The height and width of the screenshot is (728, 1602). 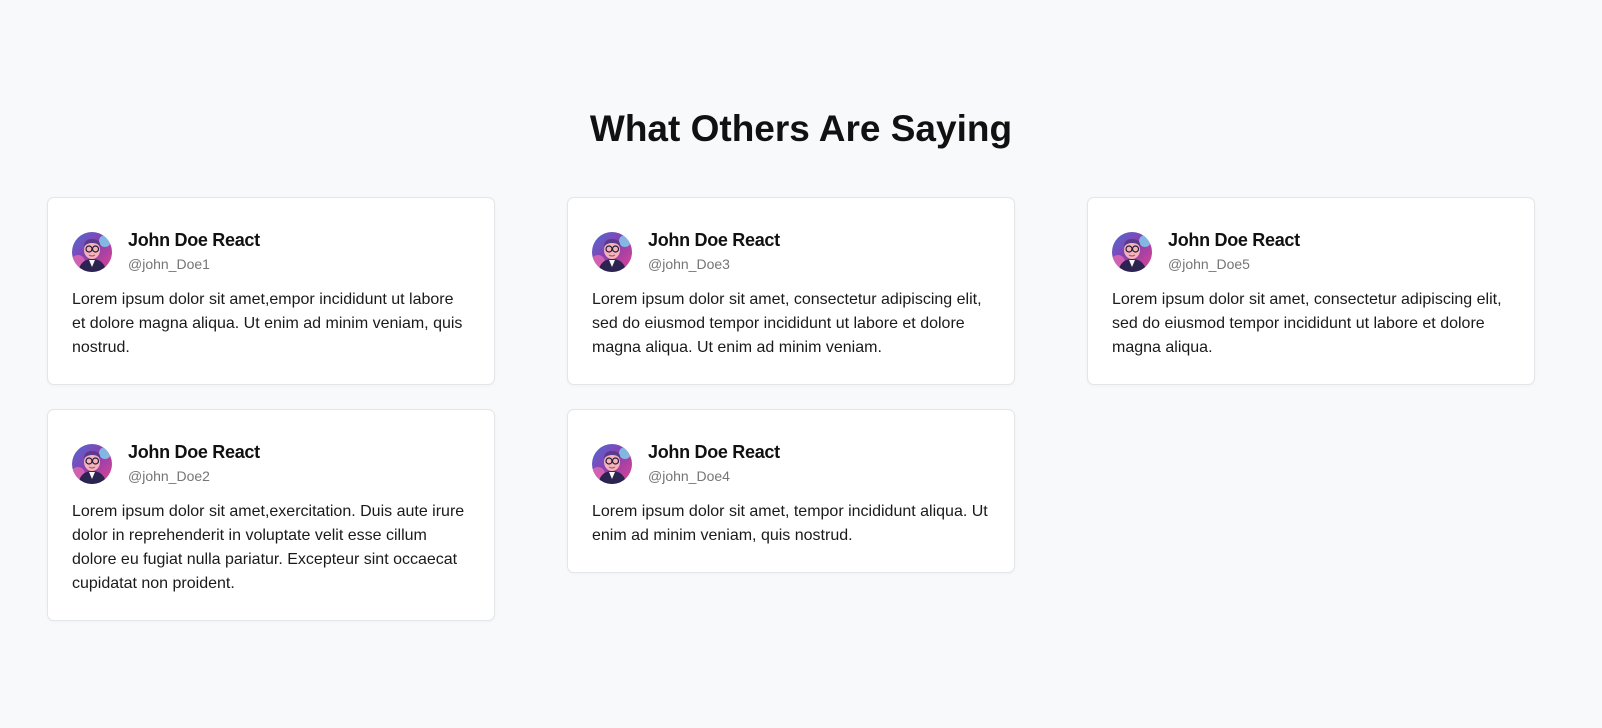 I want to click on page-title: What Others Are Saying, so click(x=801, y=128).